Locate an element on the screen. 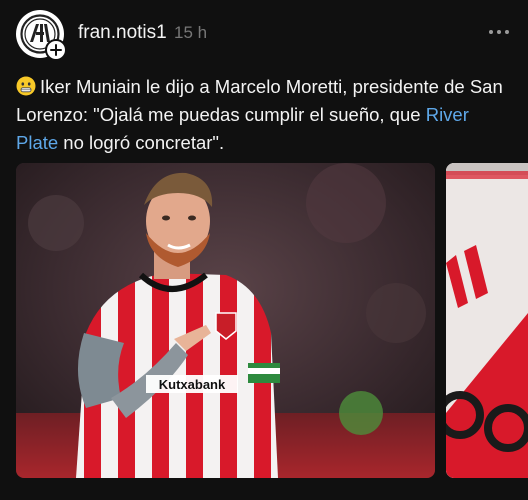 This screenshot has width=528, height=500. river-plate-jersey-photo is located at coordinates (487, 320).